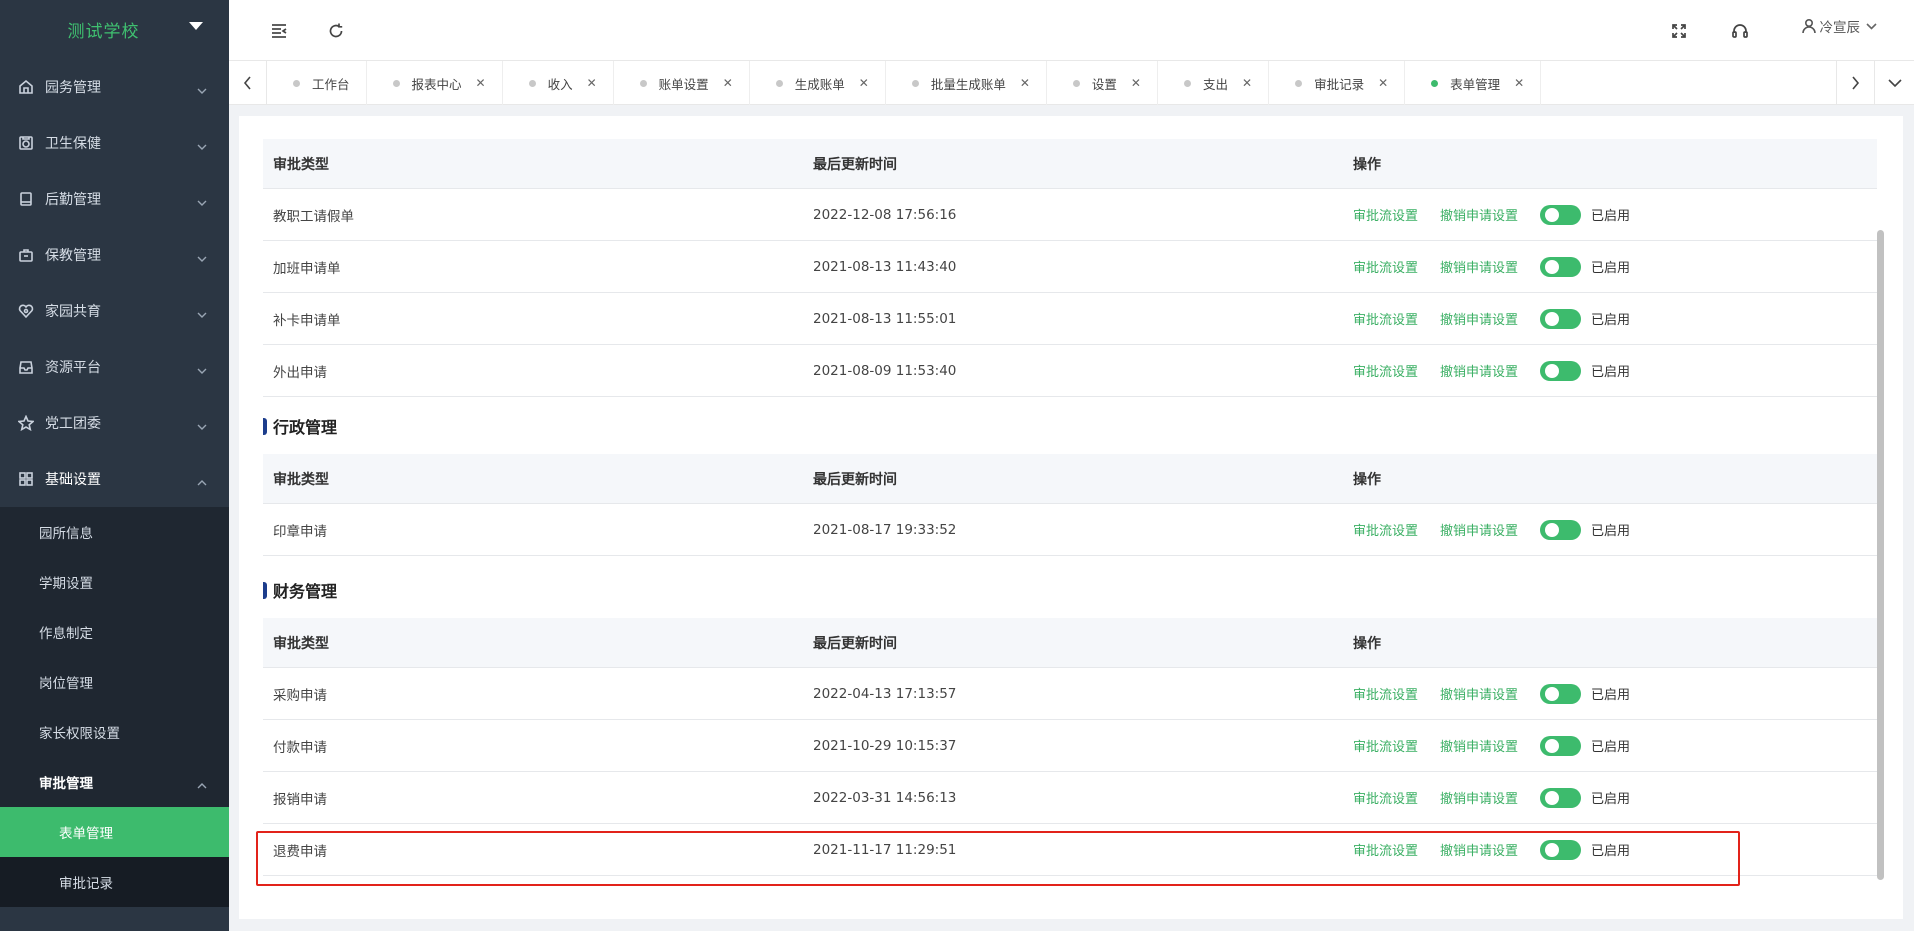 The image size is (1914, 931). I want to click on table-row: 采购申请 2022-04-13 17:13:57 审批流设置 撤销申请设置 已启用, so click(1070, 694).